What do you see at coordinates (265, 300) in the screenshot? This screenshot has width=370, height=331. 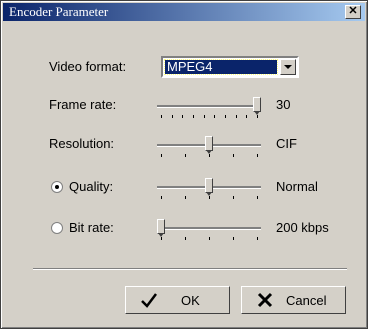 I see `x-icon` at bounding box center [265, 300].